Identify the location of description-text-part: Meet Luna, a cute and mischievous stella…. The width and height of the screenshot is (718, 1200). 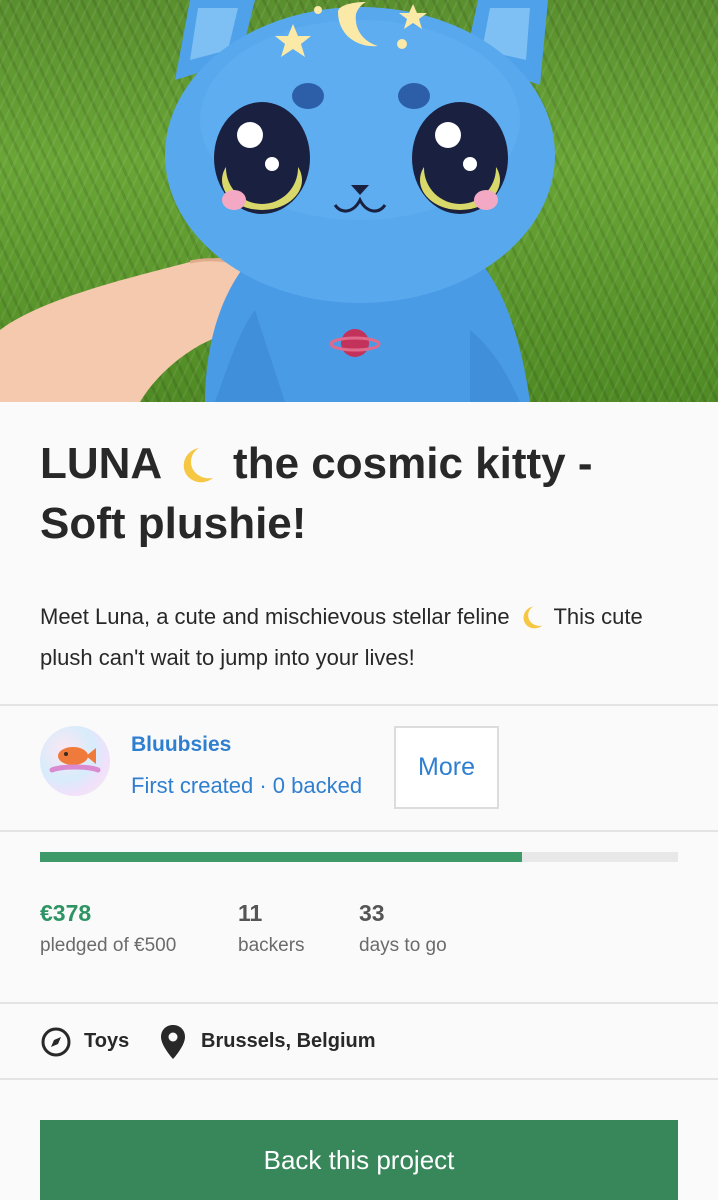
(275, 616).